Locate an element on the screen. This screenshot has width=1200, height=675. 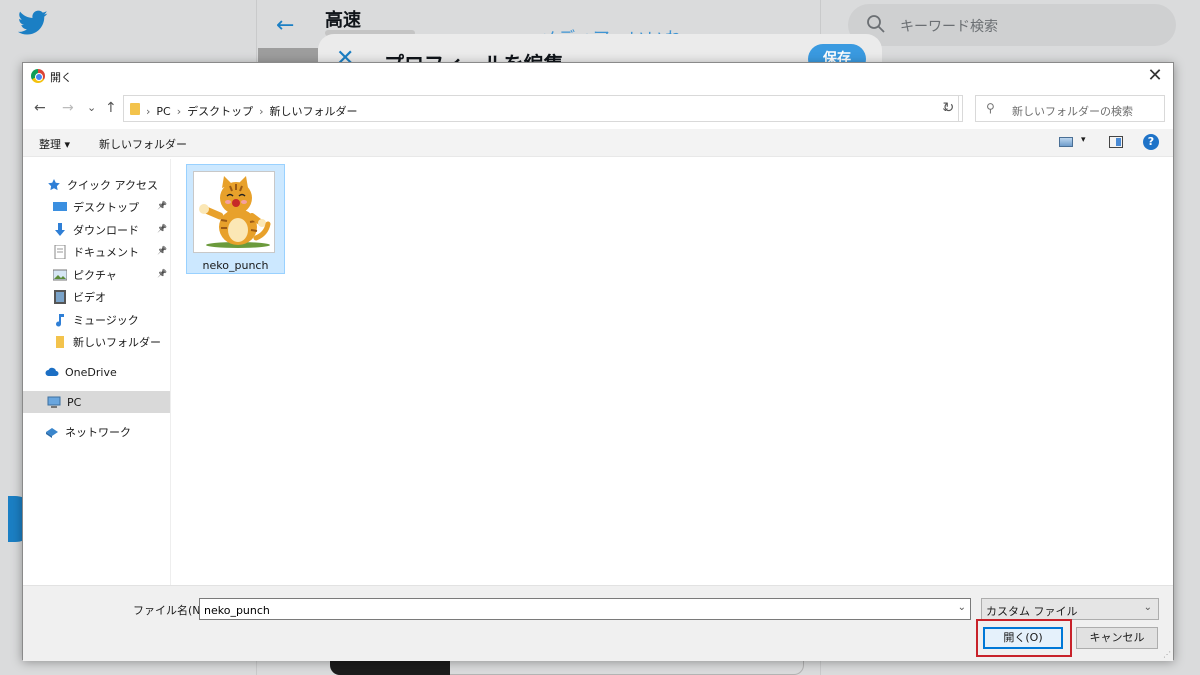
sidebar-item-label: ミュージック is located at coordinates (106, 320).